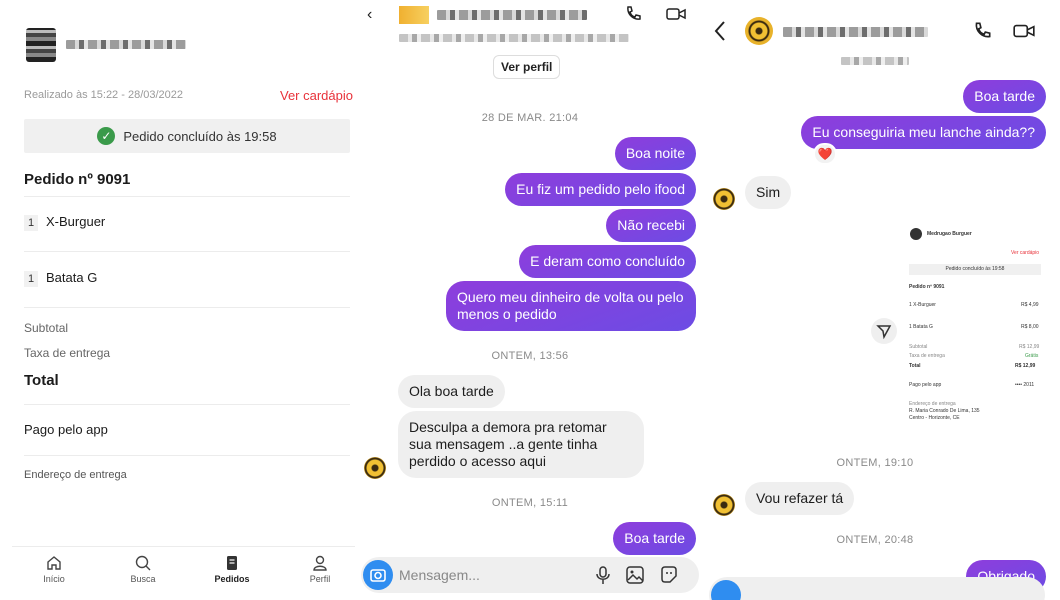 Image resolution: width=1060 pixels, height=600 pixels. Describe the element at coordinates (927, 356) in the screenshot. I see `preview-delivery-label: Taxa de entrega` at that location.